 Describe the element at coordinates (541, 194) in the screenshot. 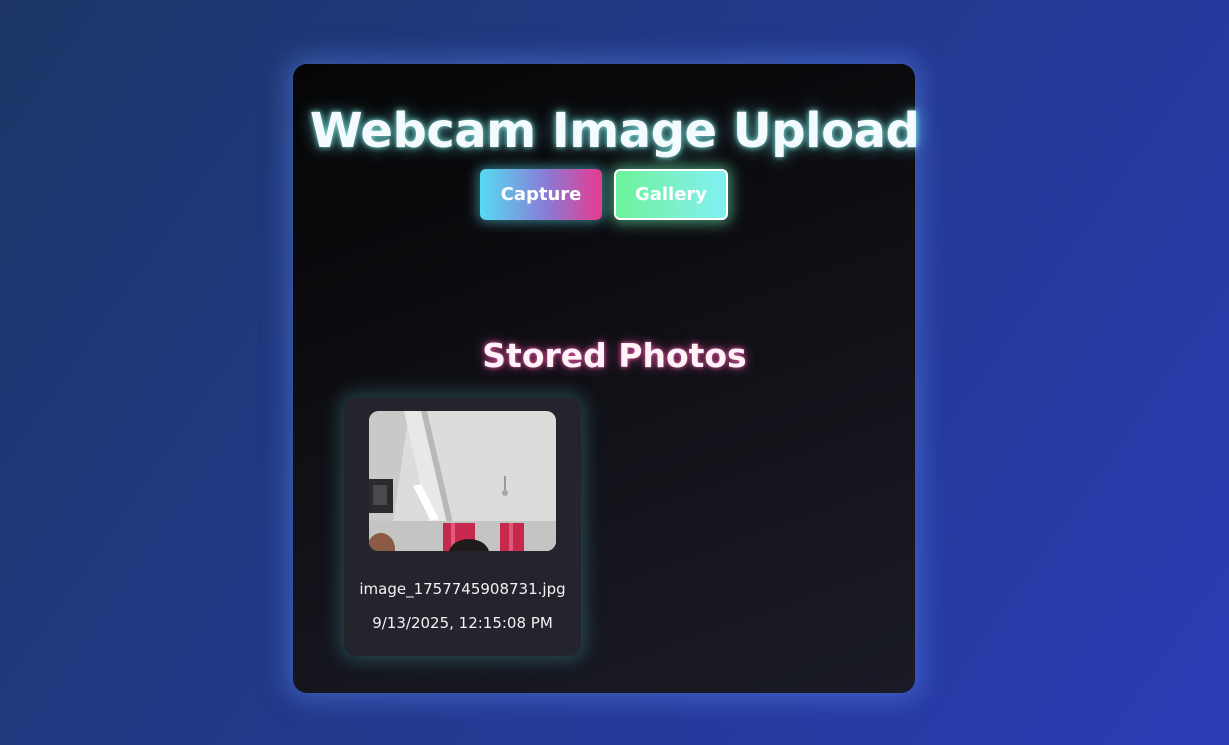

I see `capture-button: Capture` at that location.